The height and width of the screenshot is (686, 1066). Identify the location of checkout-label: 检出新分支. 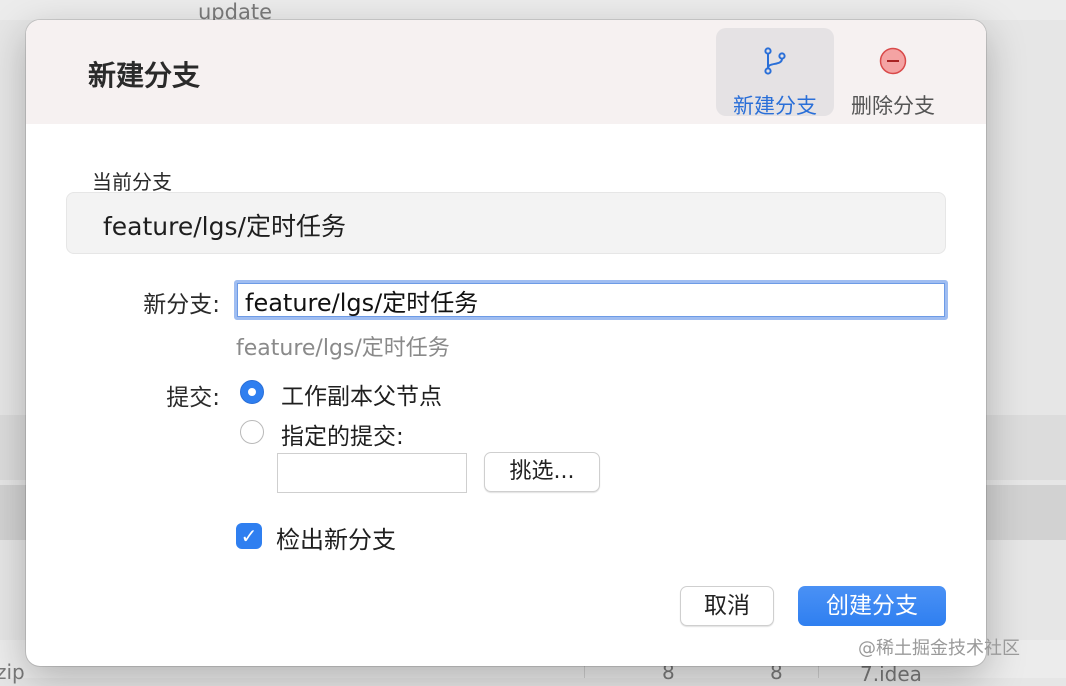
(336, 537).